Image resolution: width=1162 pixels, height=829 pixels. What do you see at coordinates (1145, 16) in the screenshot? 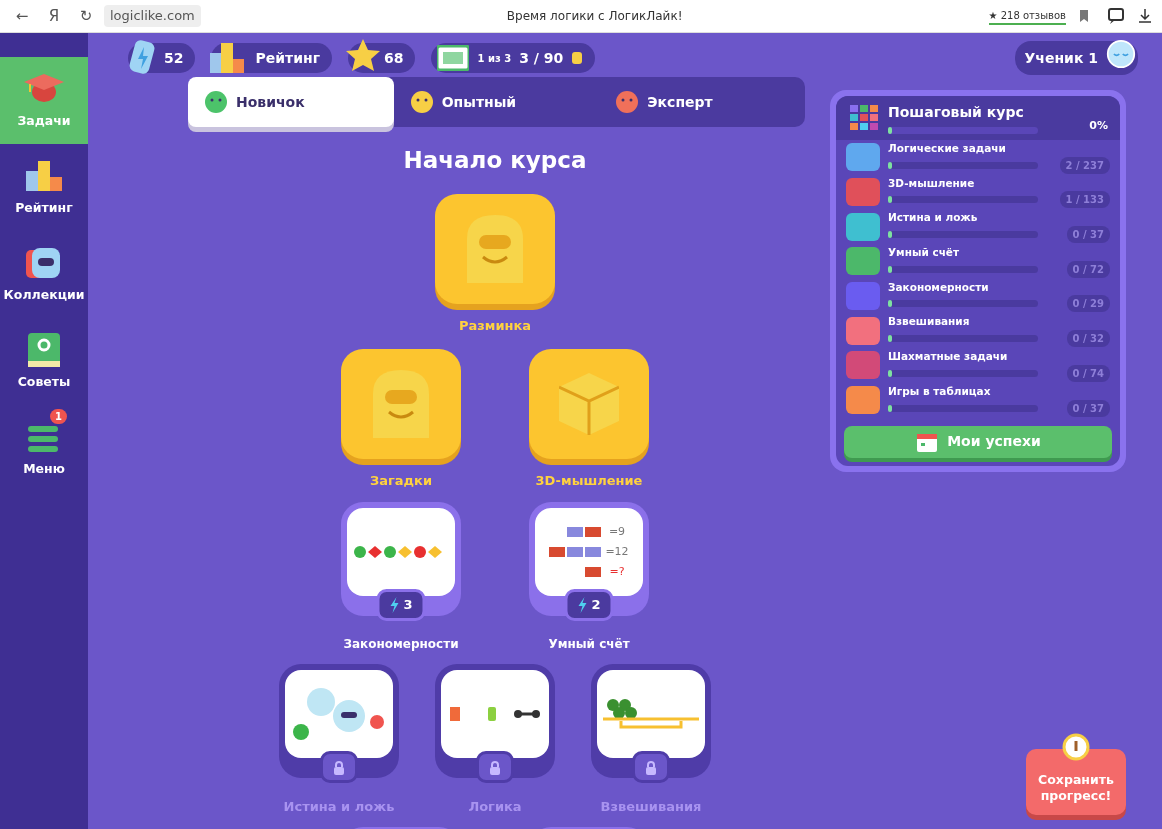
I see `download-icon` at bounding box center [1145, 16].